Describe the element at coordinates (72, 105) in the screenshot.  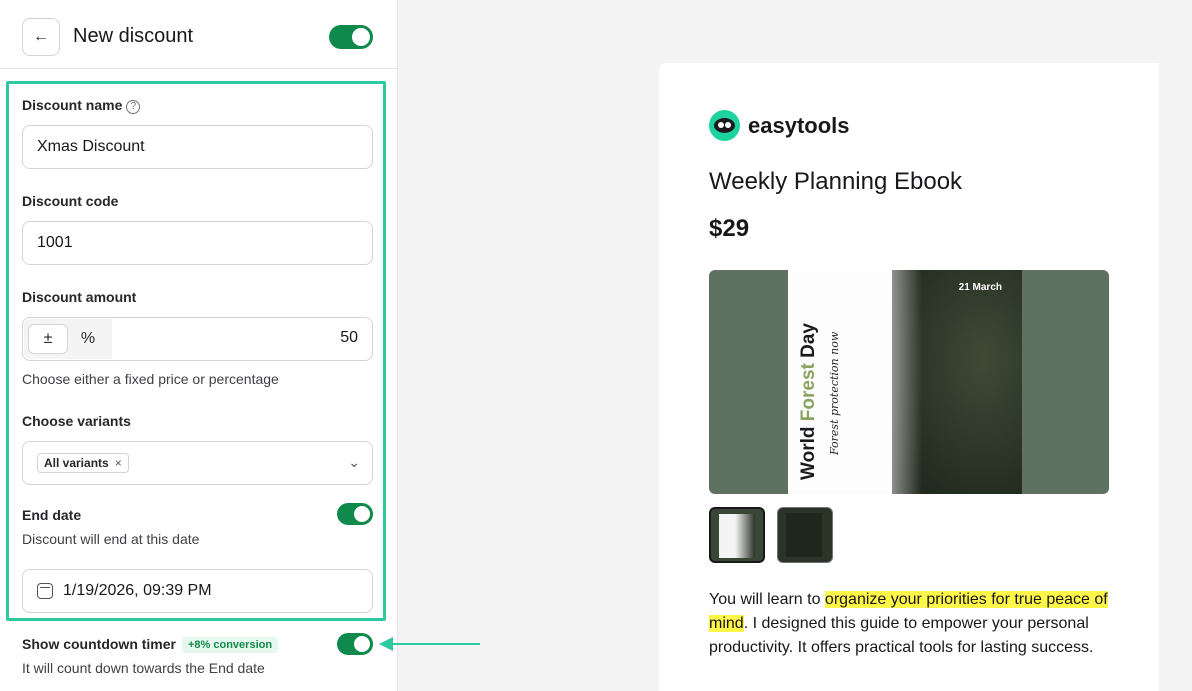
I see `discount-name-label-text: Discount name` at that location.